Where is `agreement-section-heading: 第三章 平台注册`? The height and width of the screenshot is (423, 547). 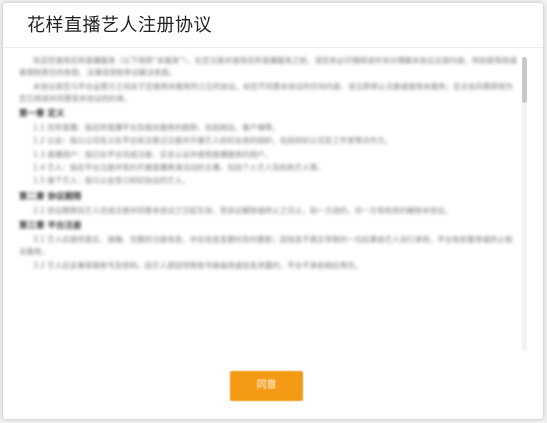
agreement-section-heading: 第三章 平台注册 is located at coordinates (50, 225).